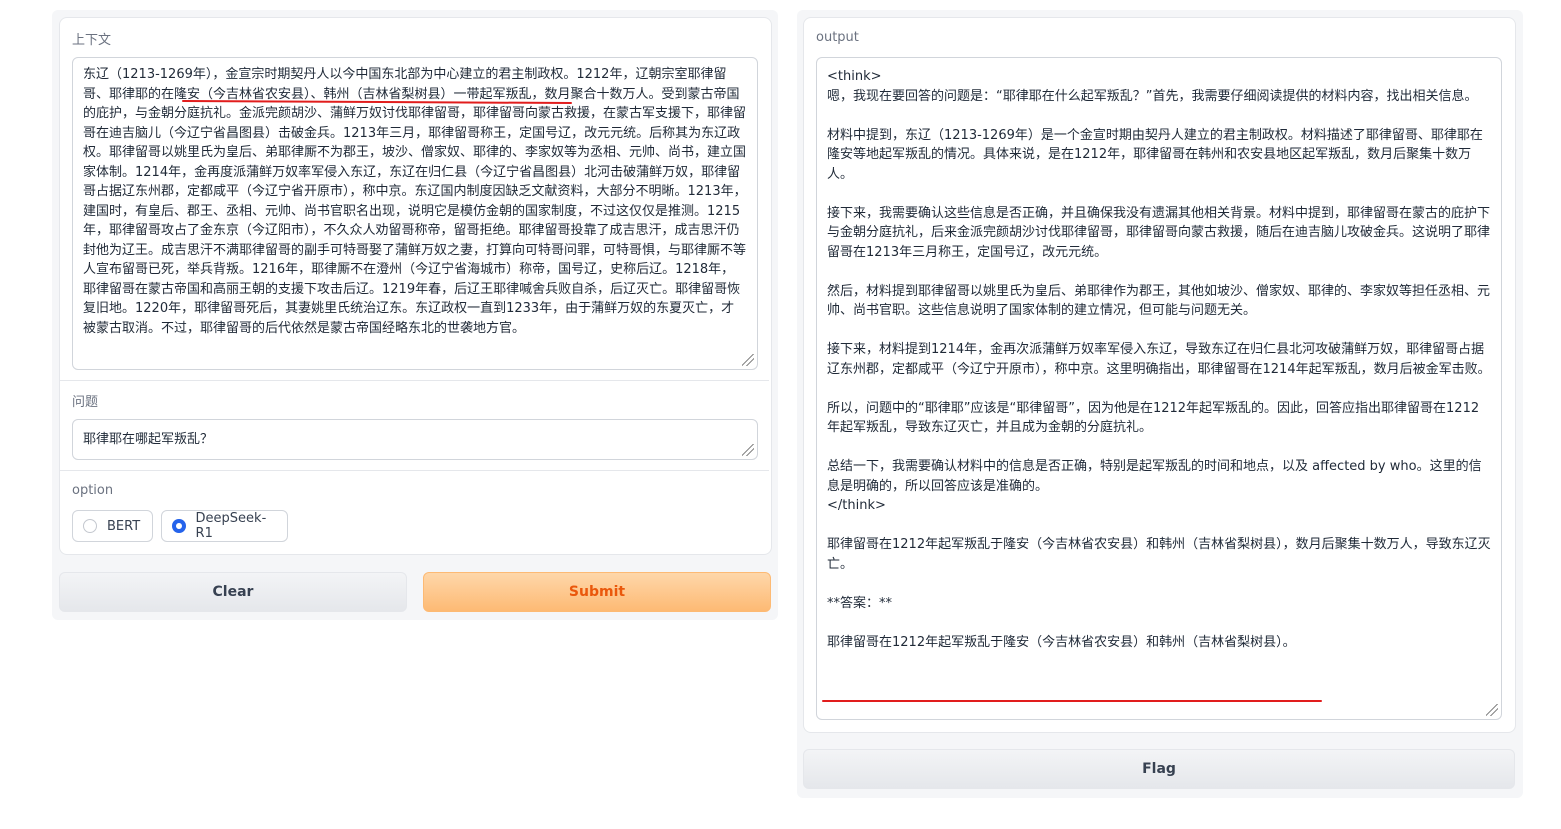 The image size is (1561, 829). I want to click on output-underline-annotation, so click(1072, 701).